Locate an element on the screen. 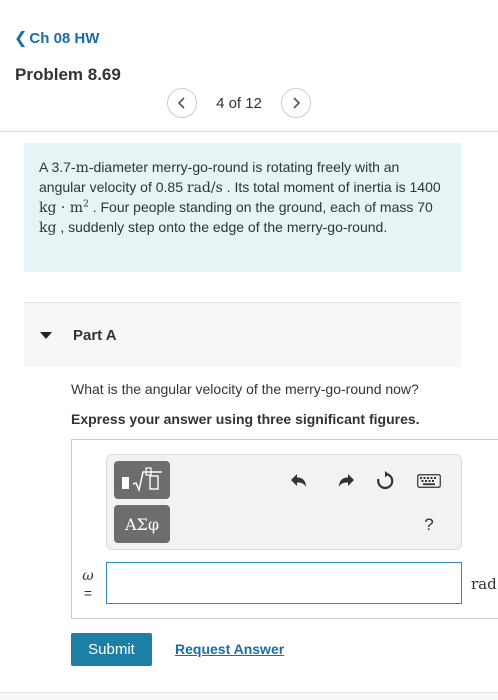 The height and width of the screenshot is (700, 498). problem-title: Problem 8.69 is located at coordinates (68, 74).